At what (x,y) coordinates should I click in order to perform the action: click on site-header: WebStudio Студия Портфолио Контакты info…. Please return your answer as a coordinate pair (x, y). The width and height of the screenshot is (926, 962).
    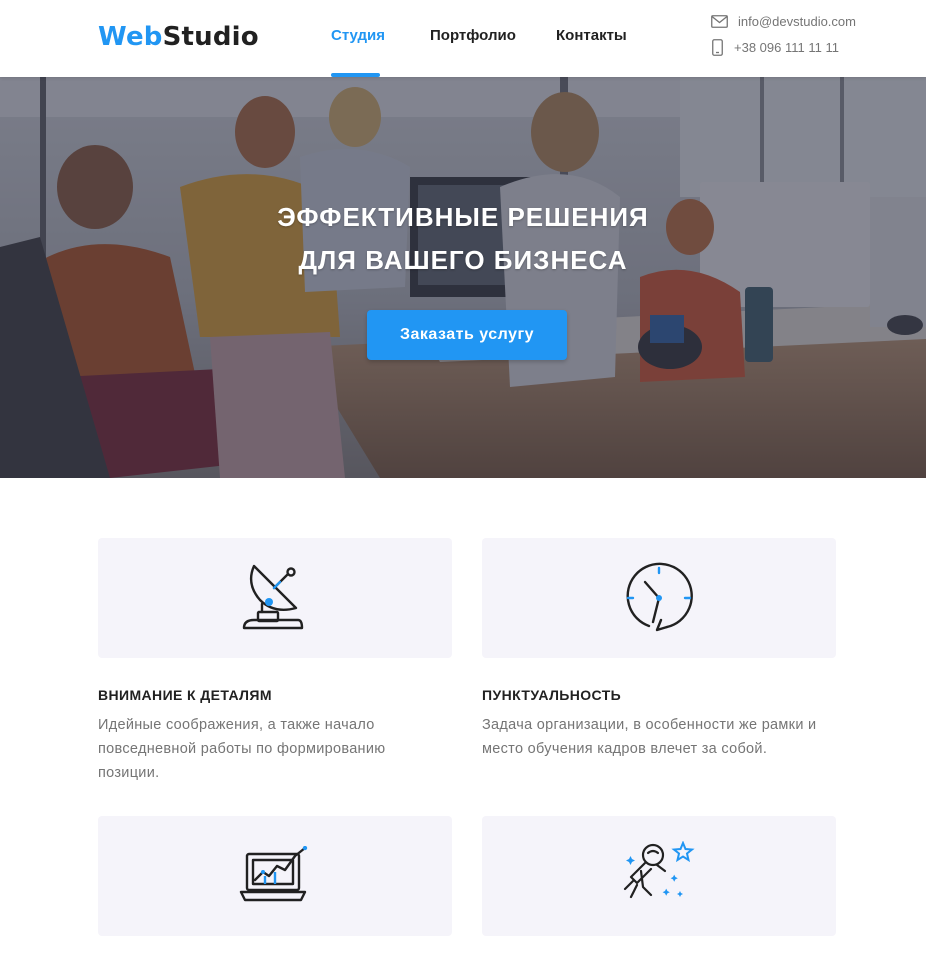
    Looking at the image, I should click on (463, 38).